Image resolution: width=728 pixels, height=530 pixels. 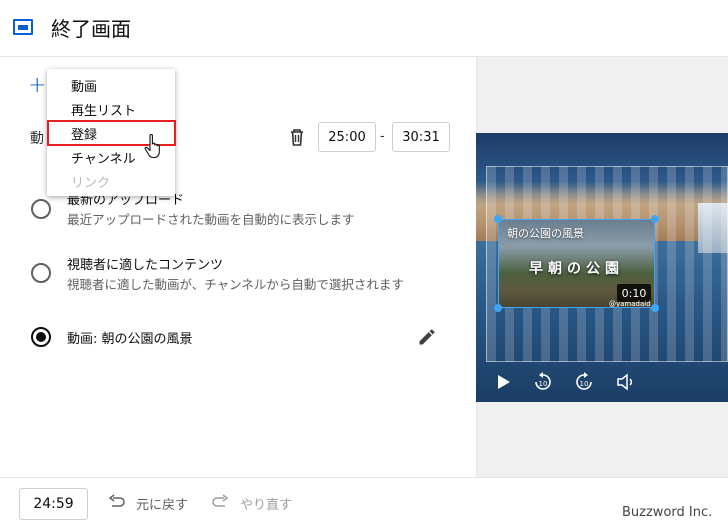 I want to click on site-watermark: Buzzword Inc., so click(x=667, y=512).